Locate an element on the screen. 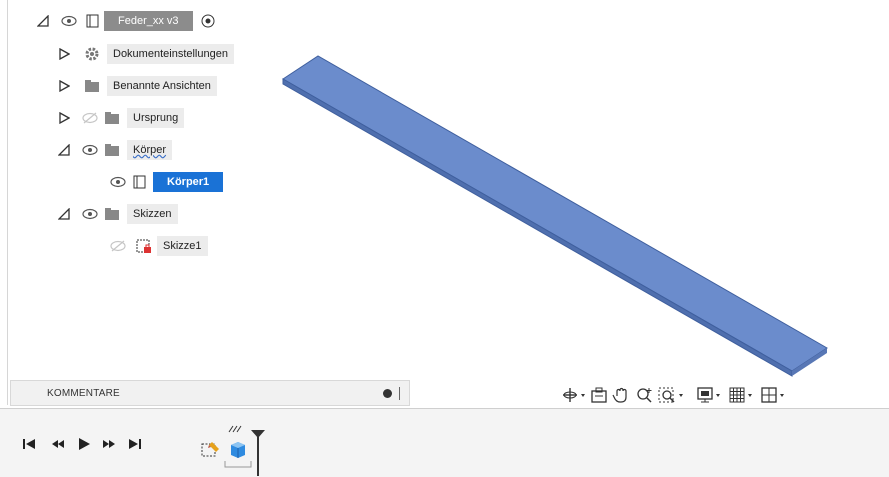 The width and height of the screenshot is (889, 477). item-label: Skizze1 is located at coordinates (182, 246).